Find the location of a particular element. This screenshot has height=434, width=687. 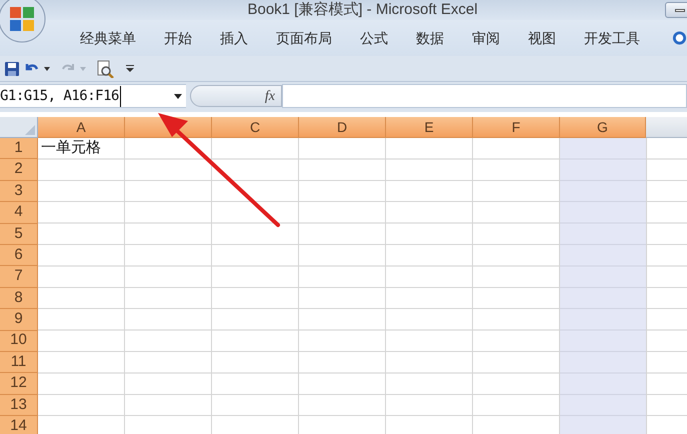

ribbon-tab: 视图 is located at coordinates (542, 38).